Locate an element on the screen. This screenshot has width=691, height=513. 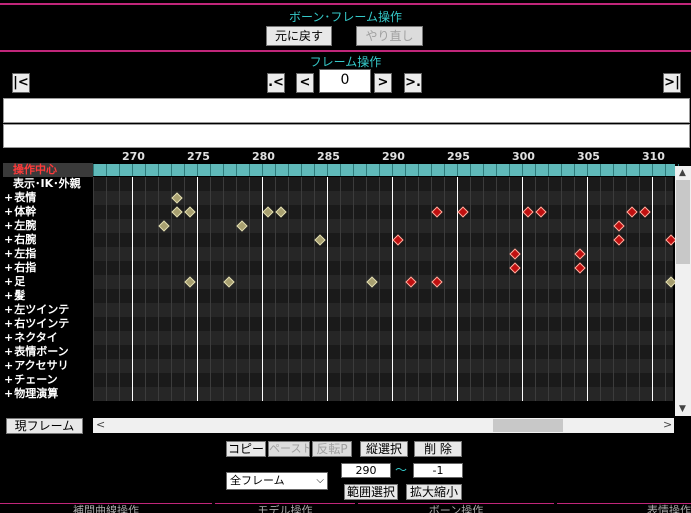
first-frame-button: |< is located at coordinates (21, 83).